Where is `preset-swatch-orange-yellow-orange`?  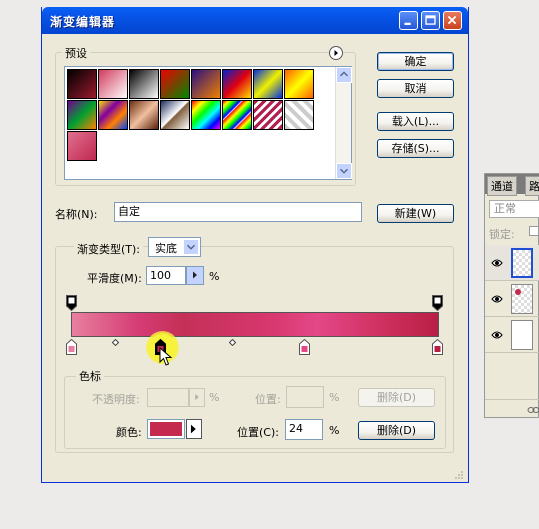 preset-swatch-orange-yellow-orange is located at coordinates (299, 84).